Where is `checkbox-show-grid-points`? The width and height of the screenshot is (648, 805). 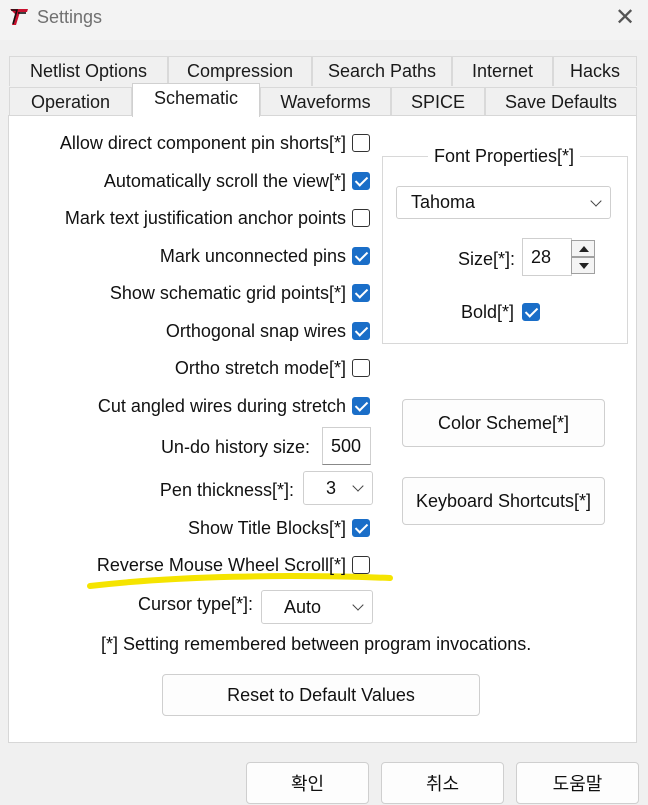 checkbox-show-grid-points is located at coordinates (361, 293).